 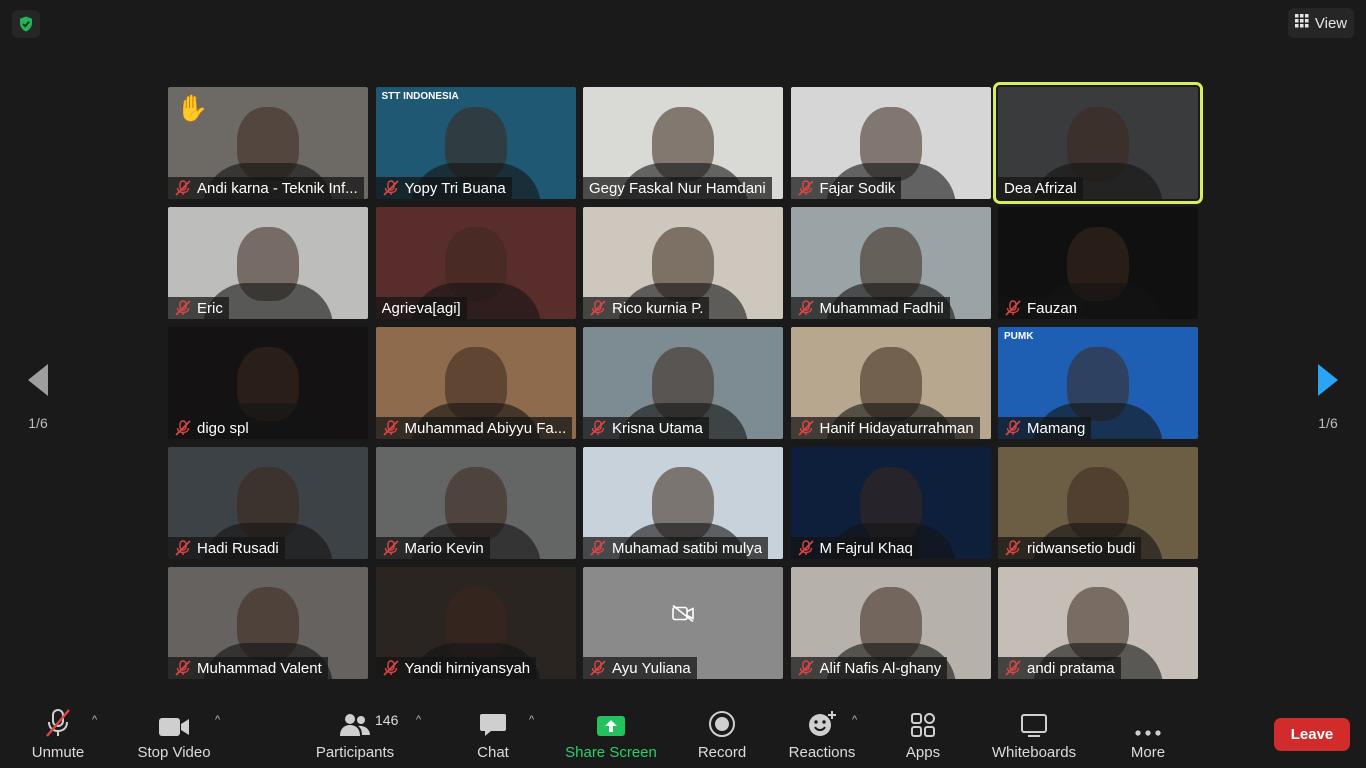 I want to click on participant-name-bar: Muhamad satibi mulya, so click(x=676, y=548).